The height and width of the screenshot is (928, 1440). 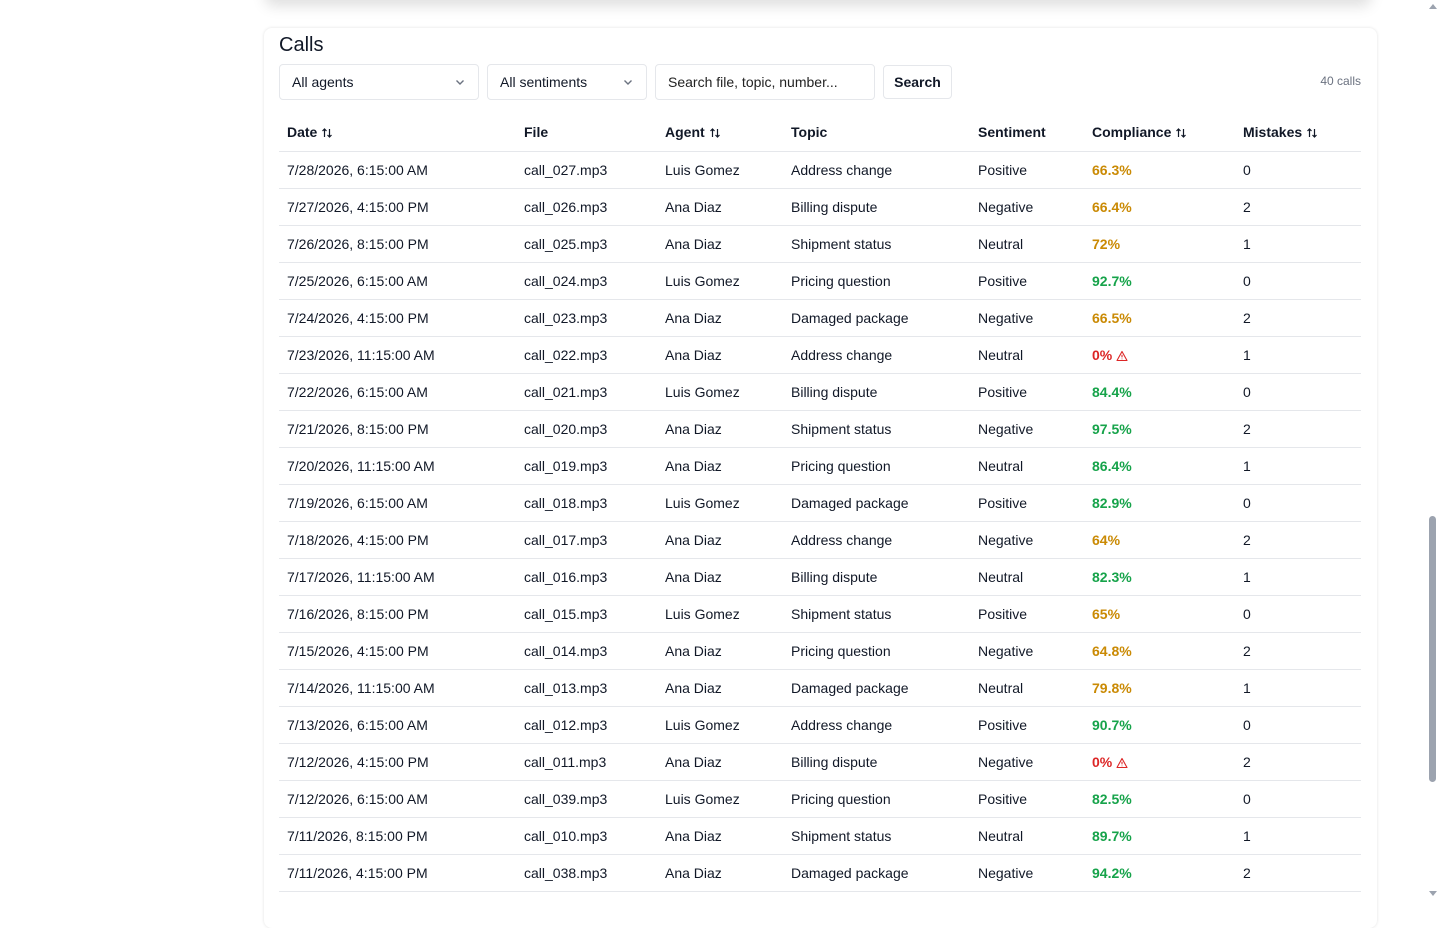 What do you see at coordinates (1433, 450) in the screenshot?
I see `vertical-scrollbar` at bounding box center [1433, 450].